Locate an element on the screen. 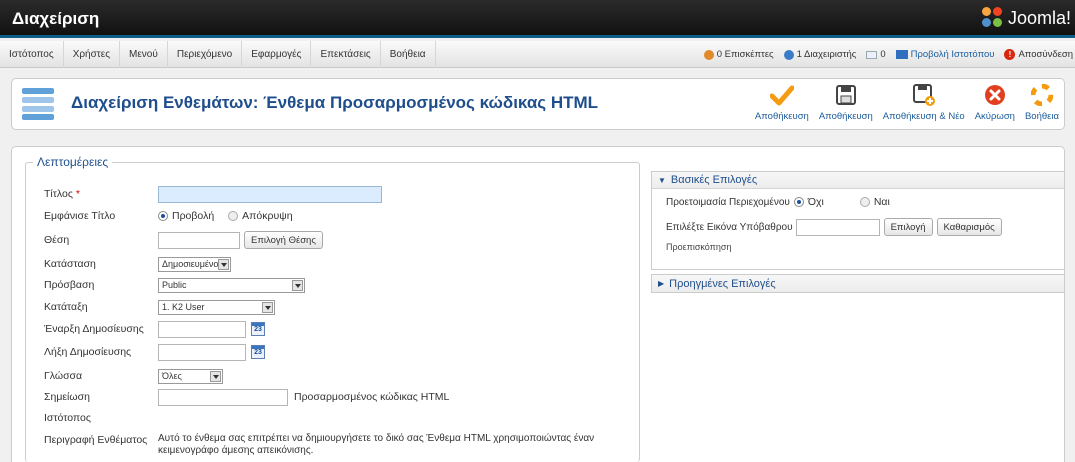 The width and height of the screenshot is (1075, 462). radio-selected-icon is located at coordinates (163, 216).